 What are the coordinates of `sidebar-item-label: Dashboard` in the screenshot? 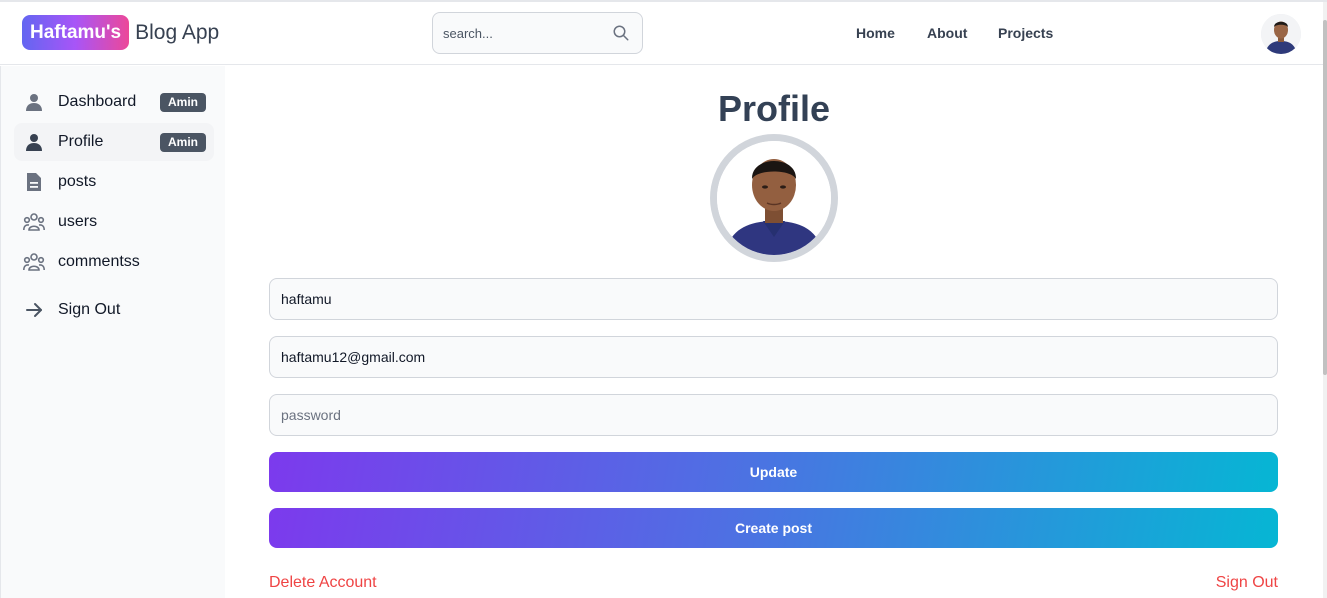 It's located at (97, 101).